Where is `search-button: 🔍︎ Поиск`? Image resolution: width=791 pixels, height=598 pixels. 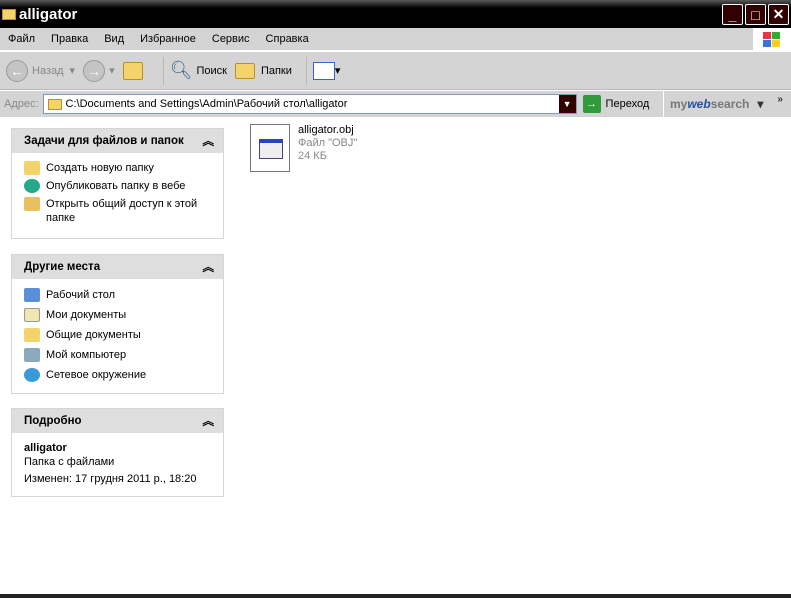 search-button: 🔍︎ Поиск is located at coordinates (198, 70).